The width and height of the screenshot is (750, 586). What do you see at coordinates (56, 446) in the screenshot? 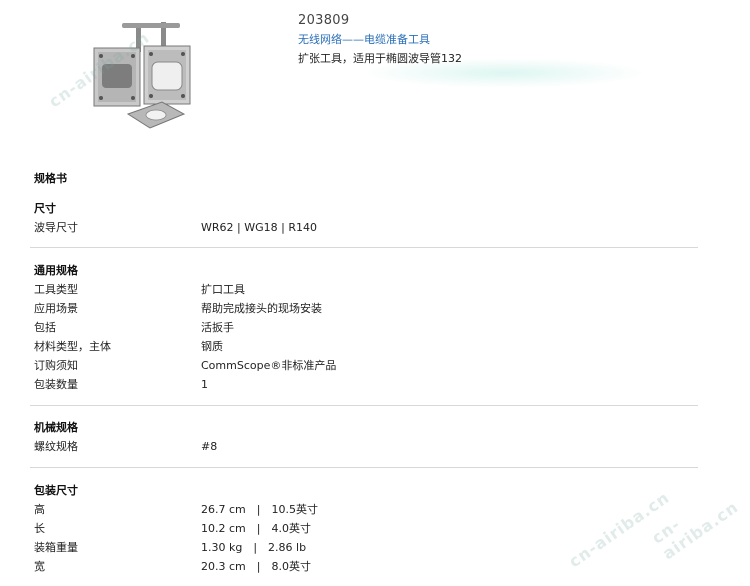
I see `spec-label: 螺纹规格` at bounding box center [56, 446].